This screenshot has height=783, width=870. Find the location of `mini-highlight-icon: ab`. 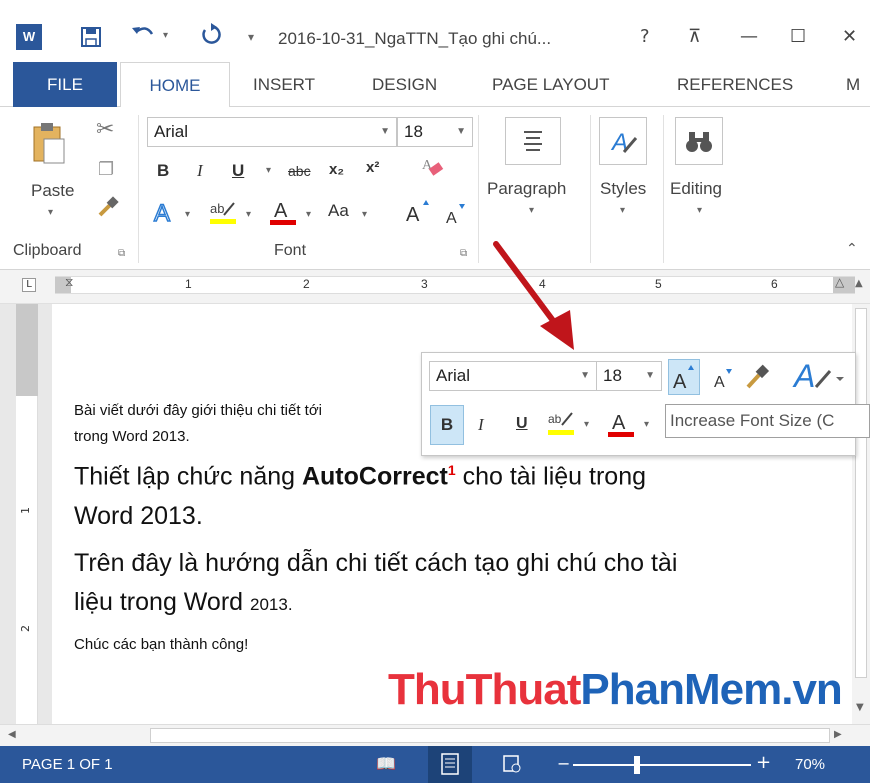

mini-highlight-icon: ab is located at coordinates (561, 426).